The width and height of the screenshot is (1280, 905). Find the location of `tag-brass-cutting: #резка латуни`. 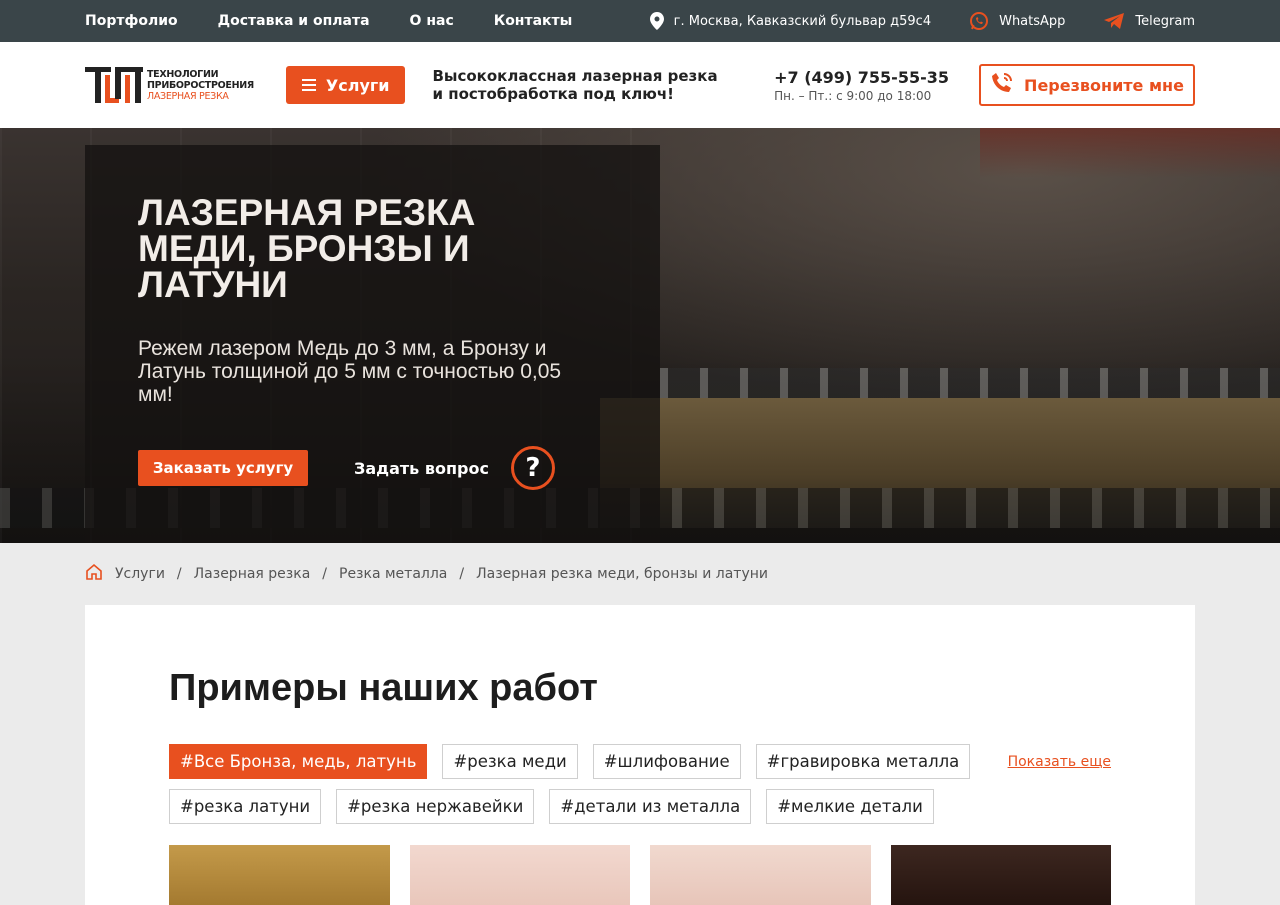

tag-brass-cutting: #резка латуни is located at coordinates (245, 806).